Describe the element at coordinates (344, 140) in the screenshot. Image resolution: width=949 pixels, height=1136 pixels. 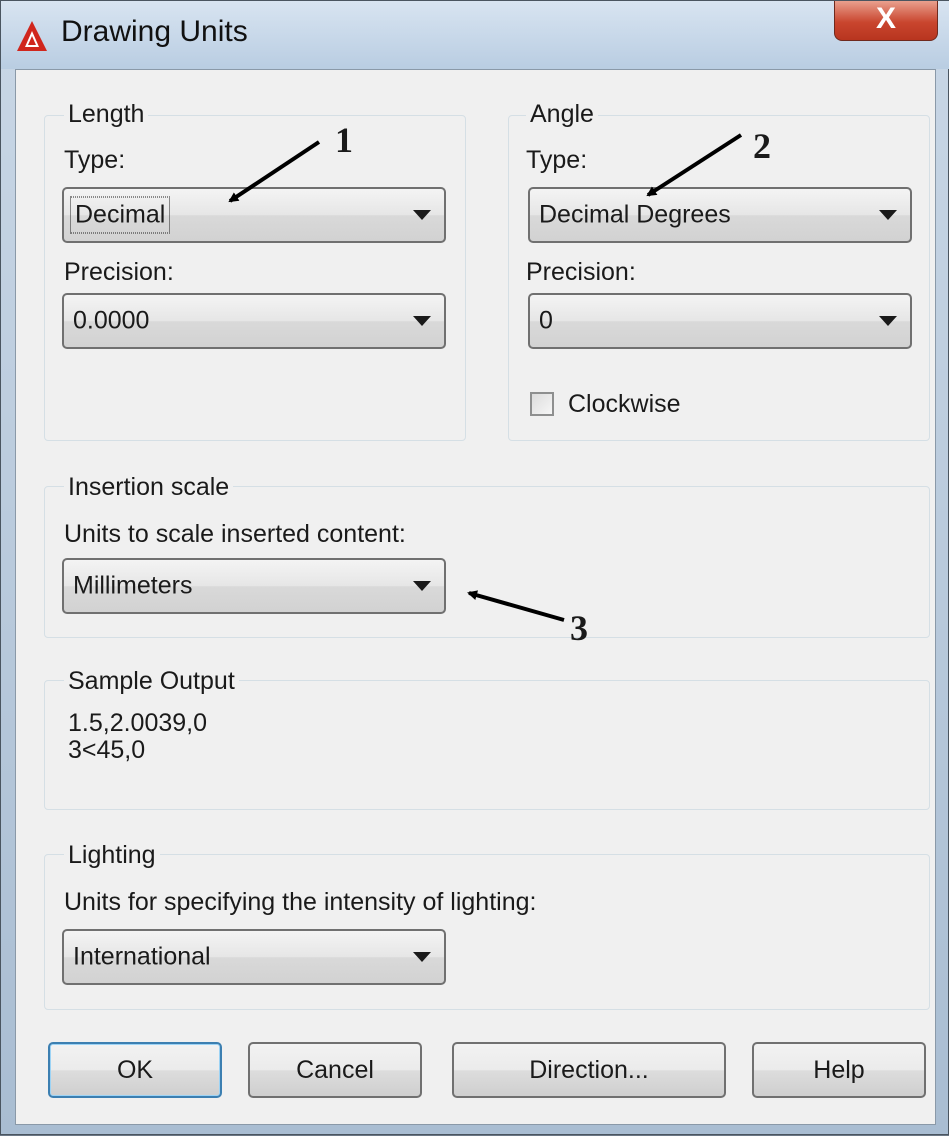
I see `annotation-label-1: 1` at that location.